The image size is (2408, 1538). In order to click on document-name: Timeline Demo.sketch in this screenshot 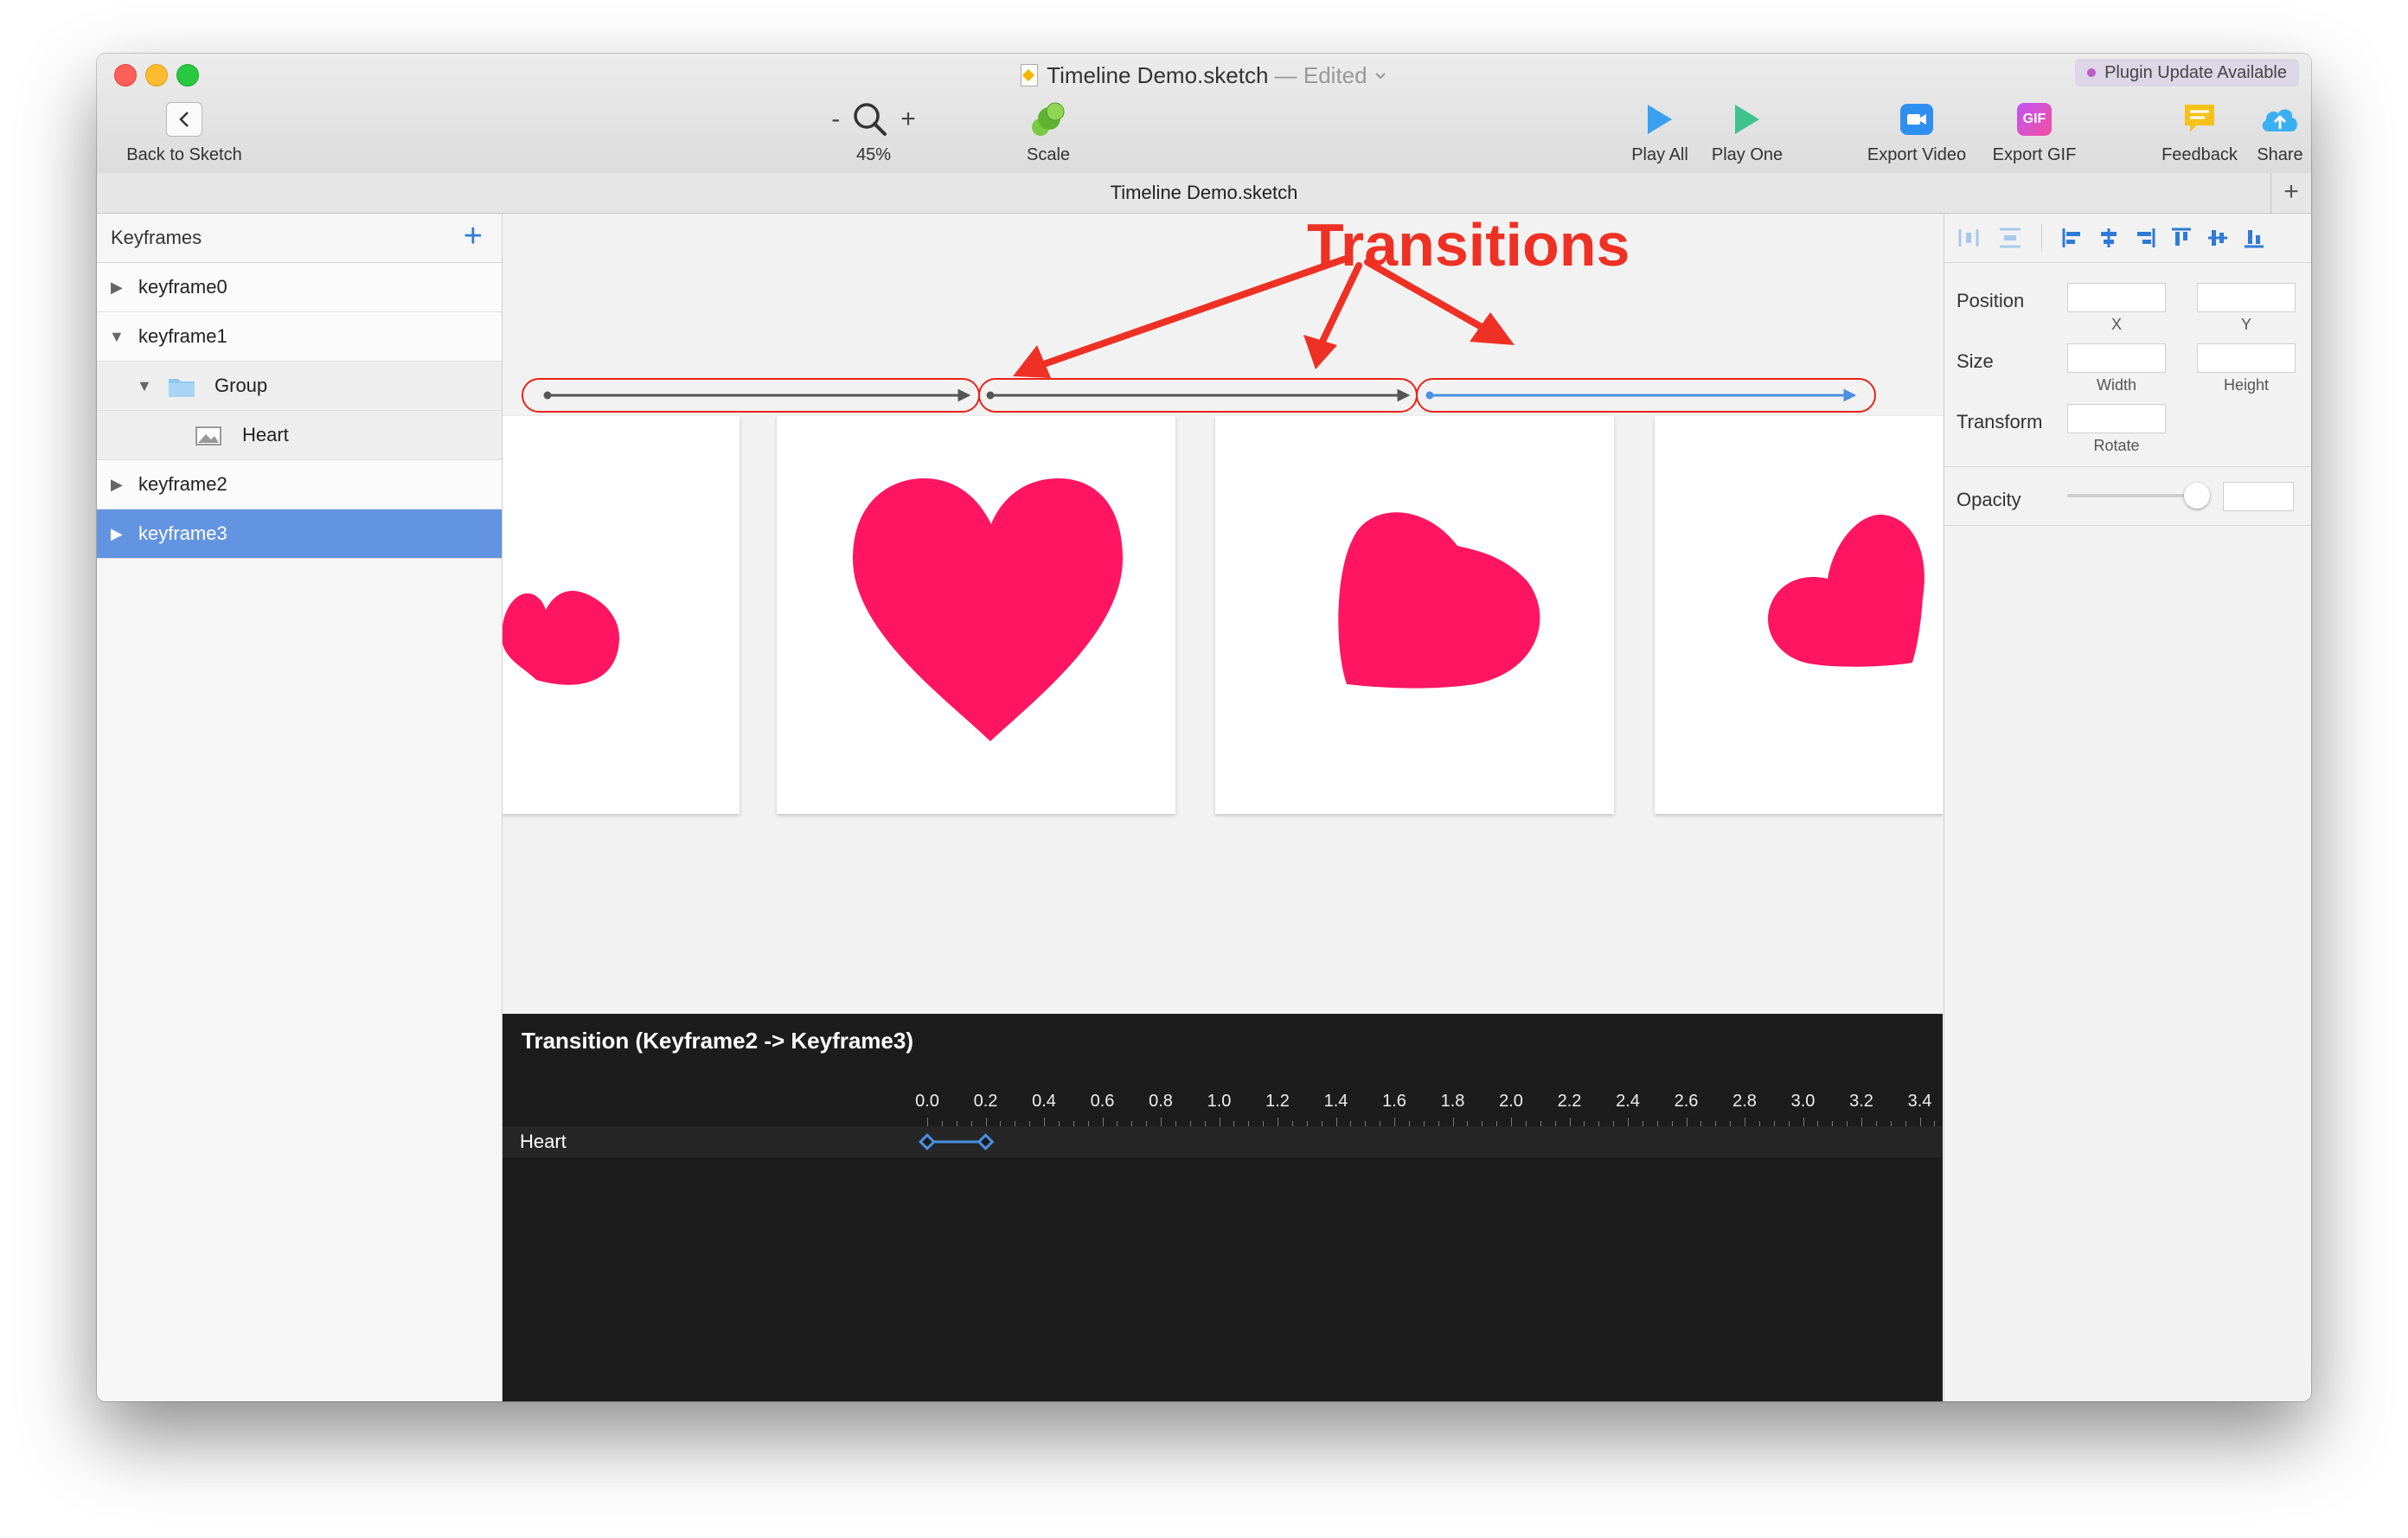, I will do `click(1158, 75)`.